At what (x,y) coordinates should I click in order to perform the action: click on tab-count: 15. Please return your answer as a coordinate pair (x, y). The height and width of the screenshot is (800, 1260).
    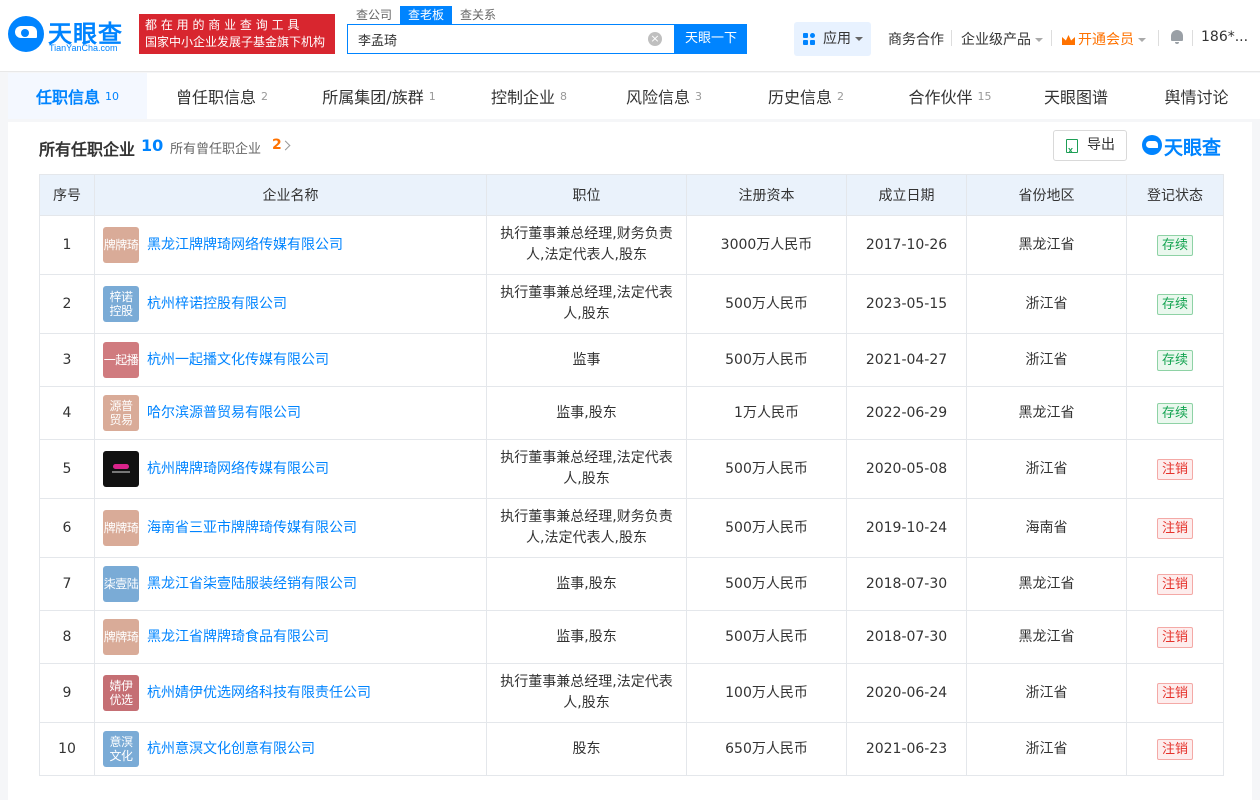
    Looking at the image, I should click on (984, 96).